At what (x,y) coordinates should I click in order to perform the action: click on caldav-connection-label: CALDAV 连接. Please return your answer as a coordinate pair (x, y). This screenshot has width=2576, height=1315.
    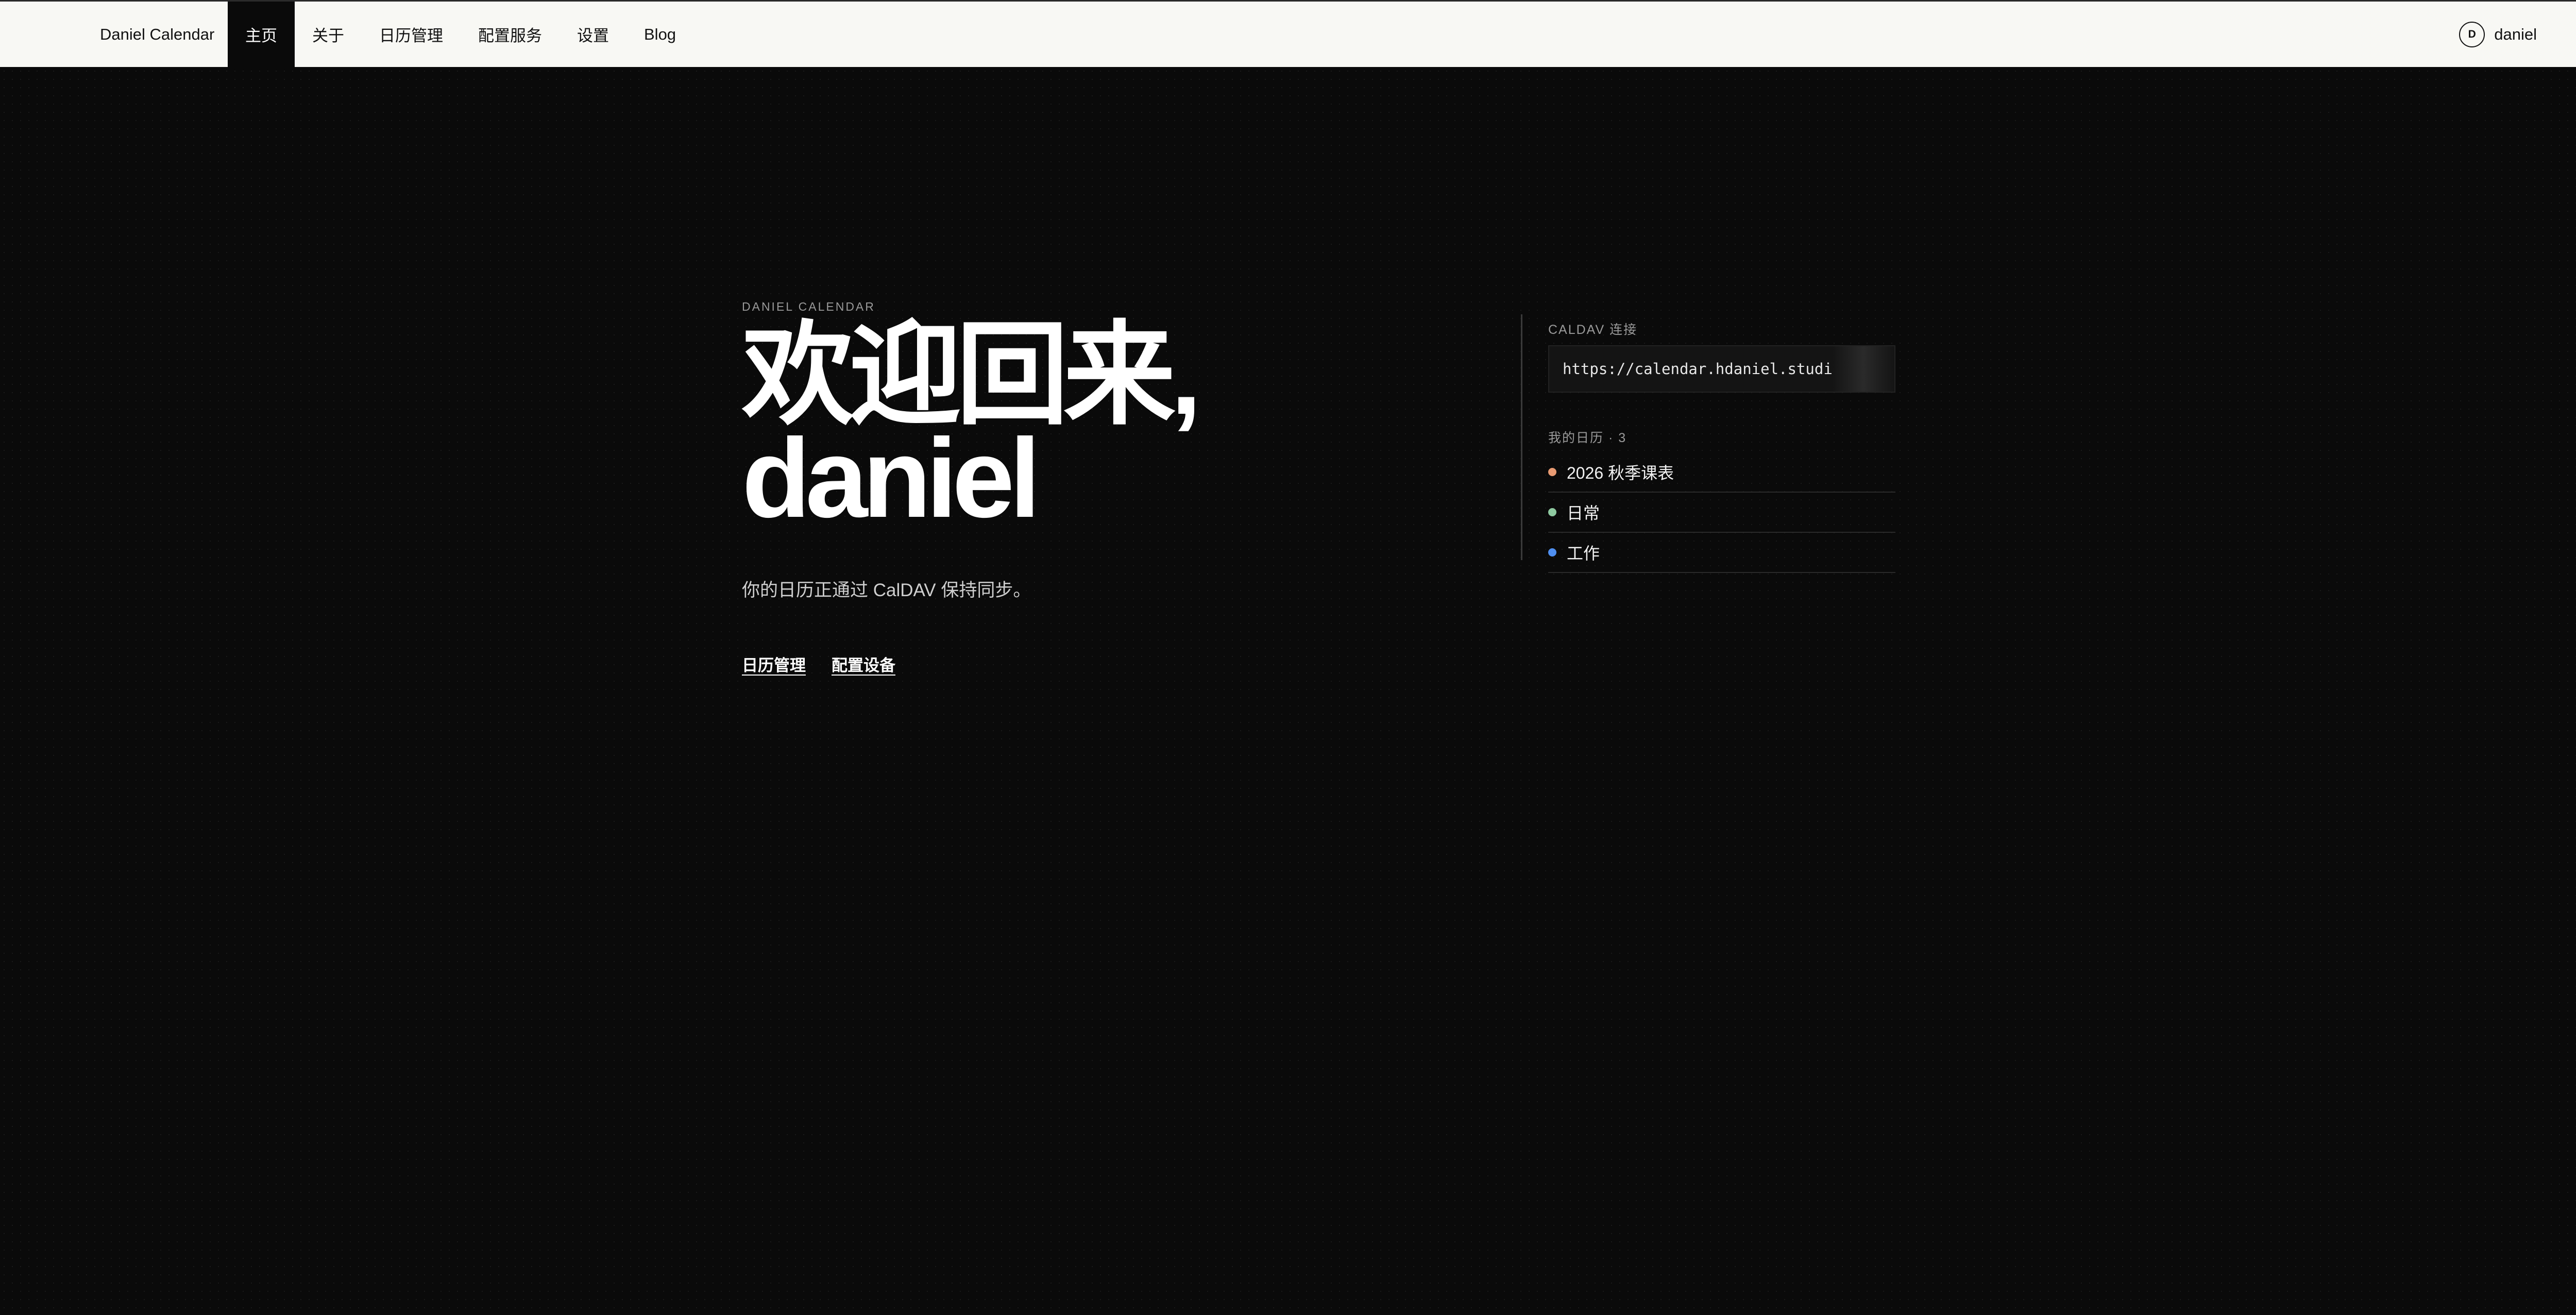
    Looking at the image, I should click on (1593, 330).